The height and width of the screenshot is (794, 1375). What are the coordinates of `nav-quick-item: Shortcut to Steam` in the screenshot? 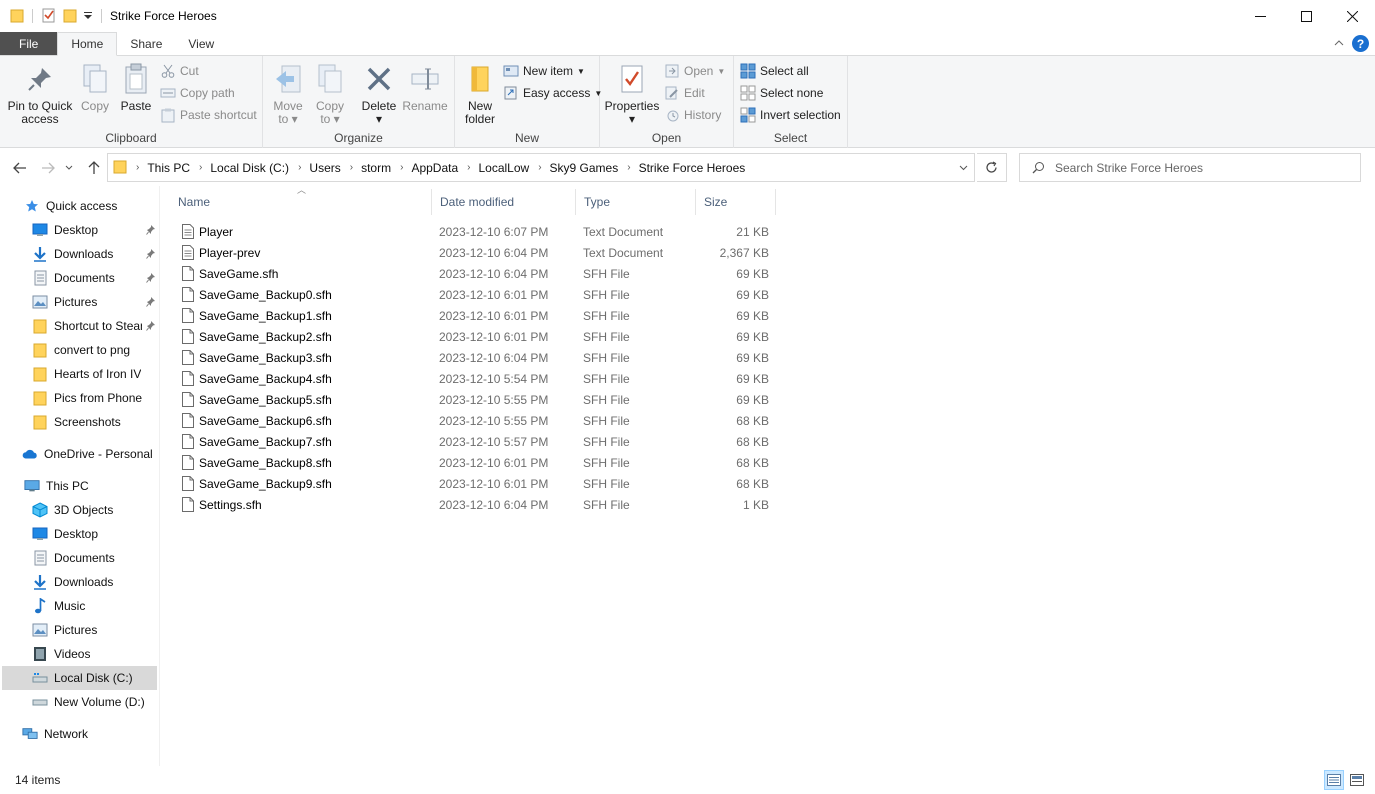 It's located at (79, 326).